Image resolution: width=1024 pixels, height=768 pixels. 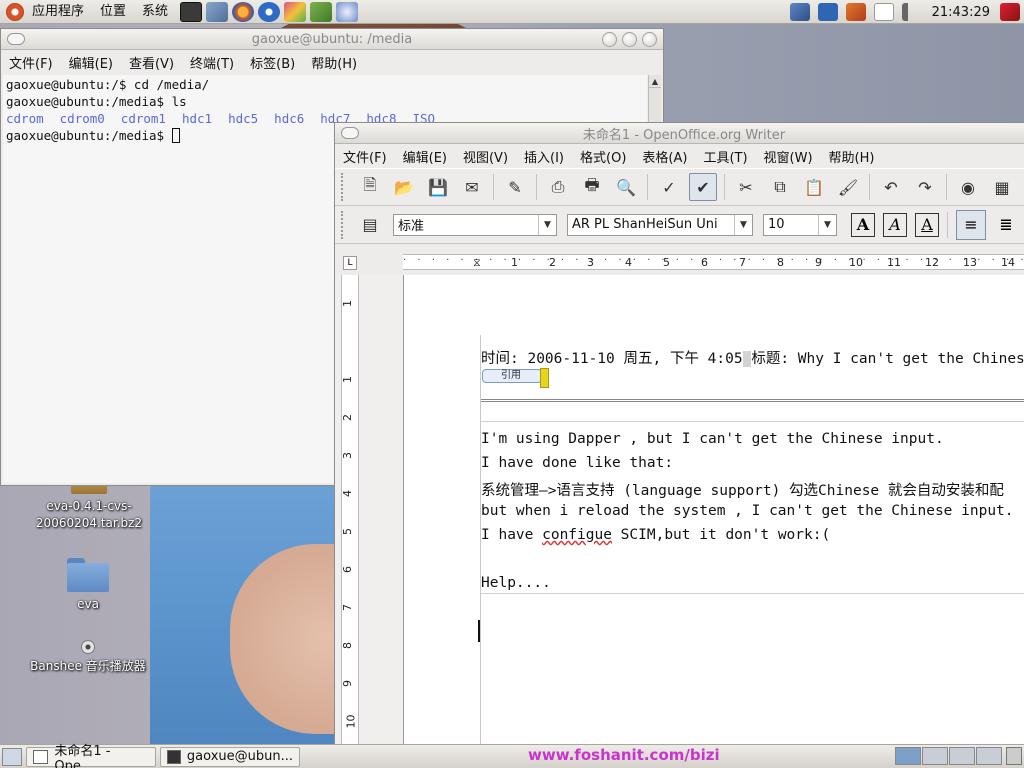 What do you see at coordinates (212, 62) in the screenshot?
I see `terminal-menu-terminal: 终端(T)` at bounding box center [212, 62].